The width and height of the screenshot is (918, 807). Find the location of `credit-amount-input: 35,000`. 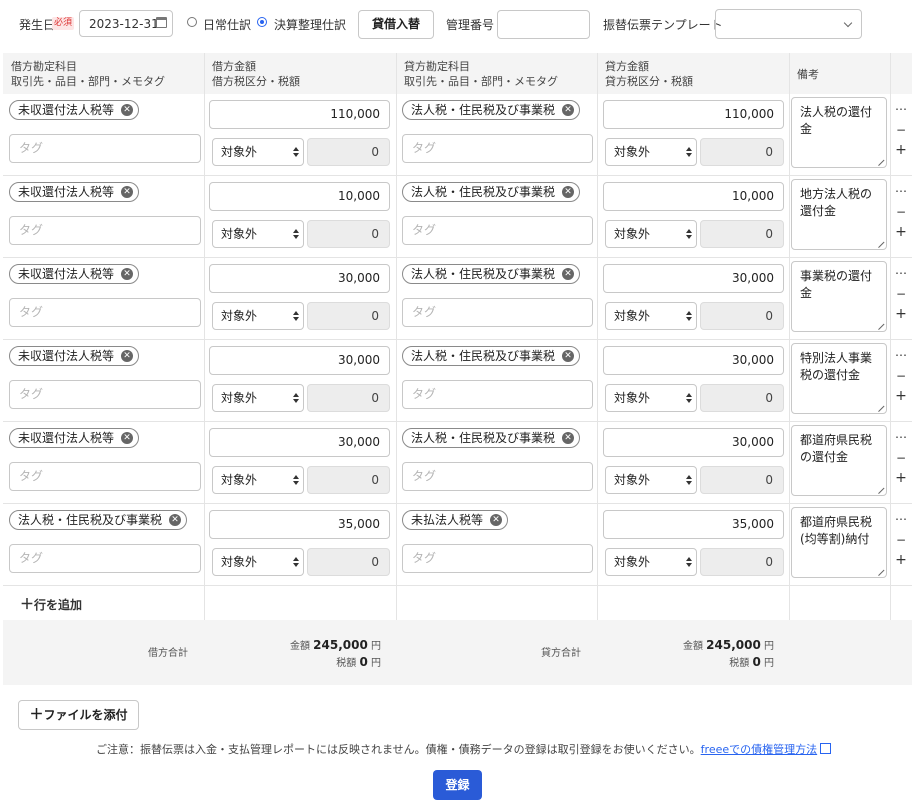

credit-amount-input: 35,000 is located at coordinates (693, 524).